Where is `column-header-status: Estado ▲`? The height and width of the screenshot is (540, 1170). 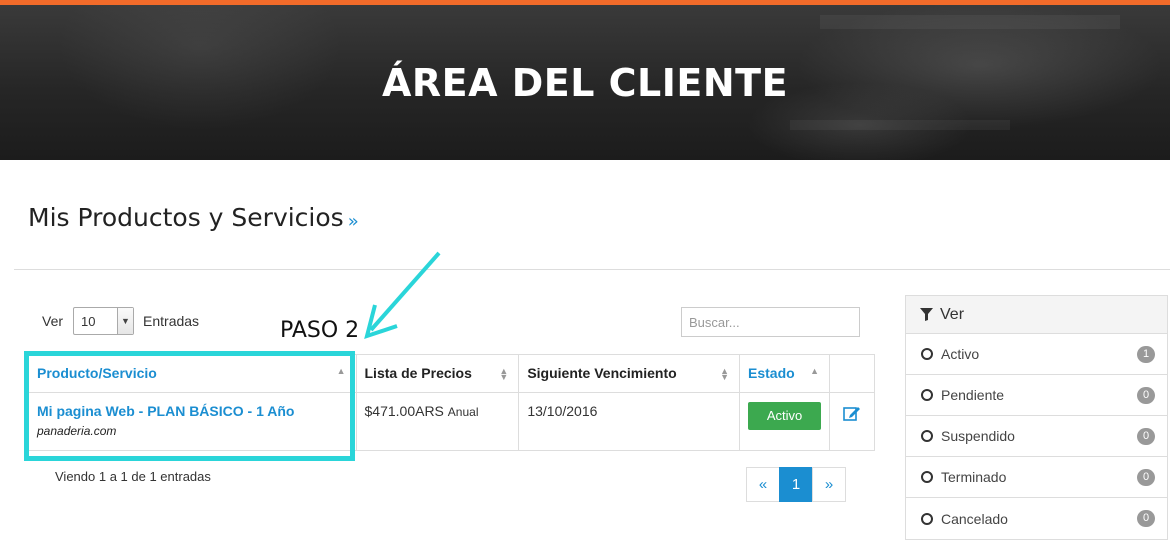 column-header-status: Estado ▲ is located at coordinates (785, 373).